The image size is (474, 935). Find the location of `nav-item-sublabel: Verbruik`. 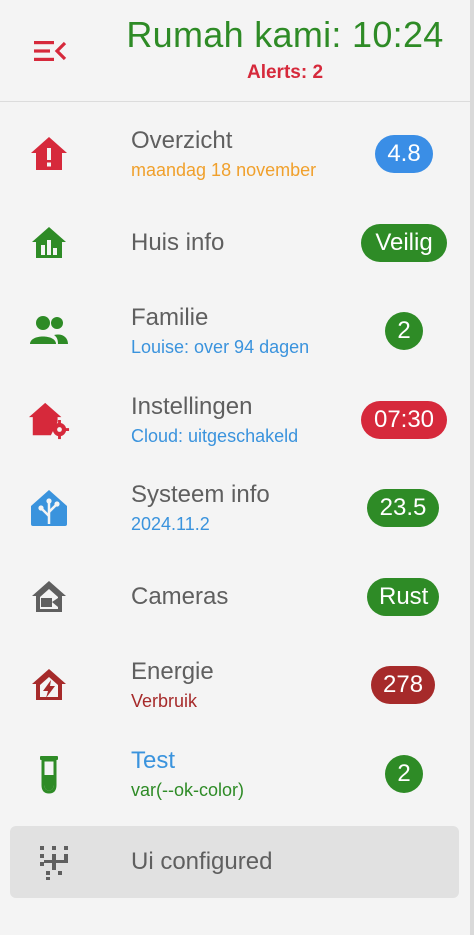

nav-item-sublabel: Verbruik is located at coordinates (164, 701).